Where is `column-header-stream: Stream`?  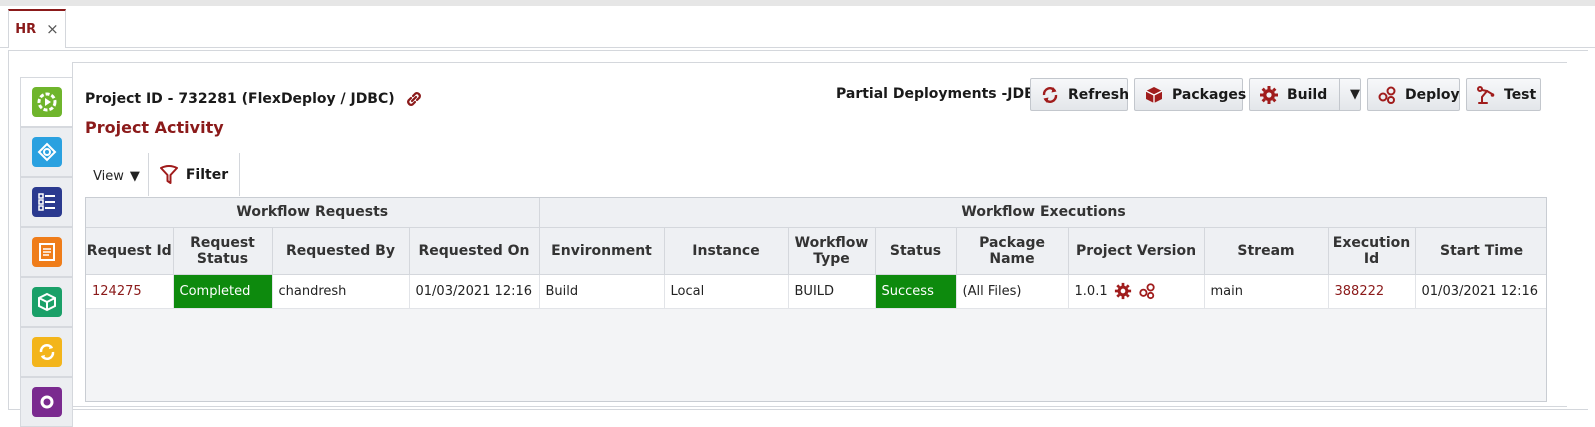 column-header-stream: Stream is located at coordinates (1266, 251).